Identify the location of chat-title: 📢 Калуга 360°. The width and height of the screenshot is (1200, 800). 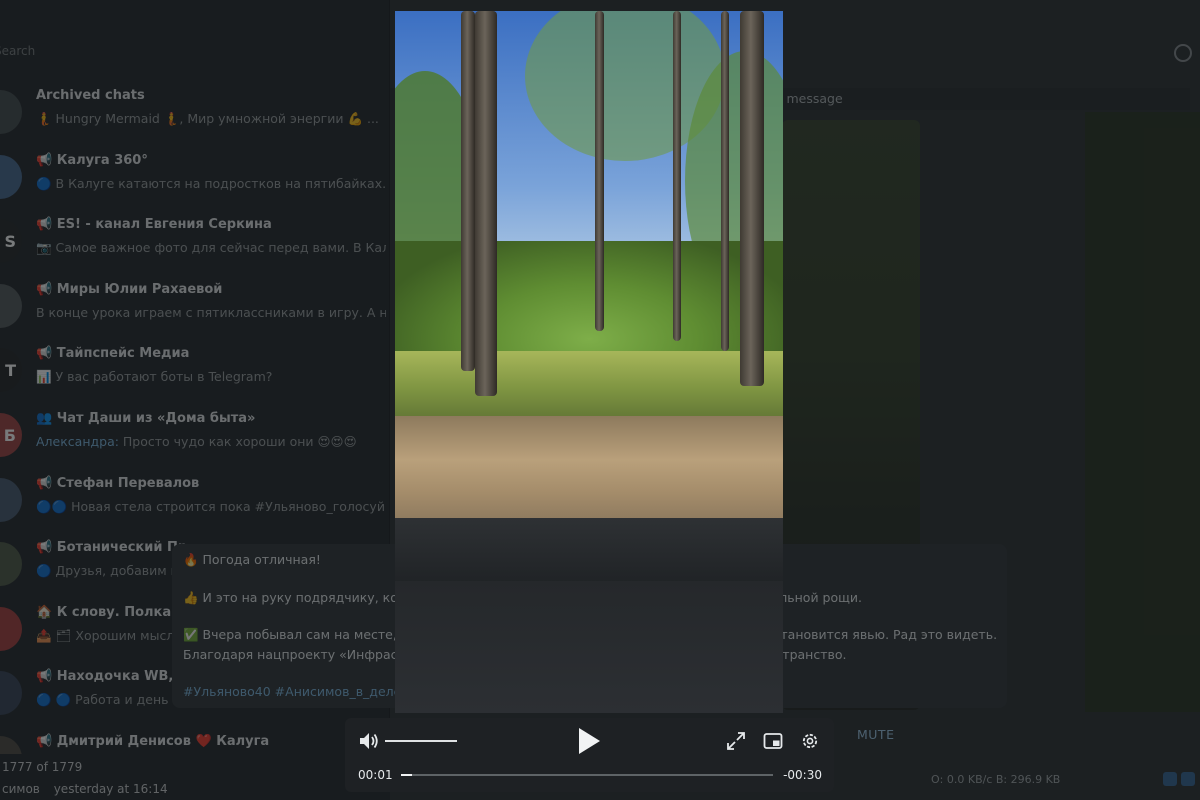
(92, 160).